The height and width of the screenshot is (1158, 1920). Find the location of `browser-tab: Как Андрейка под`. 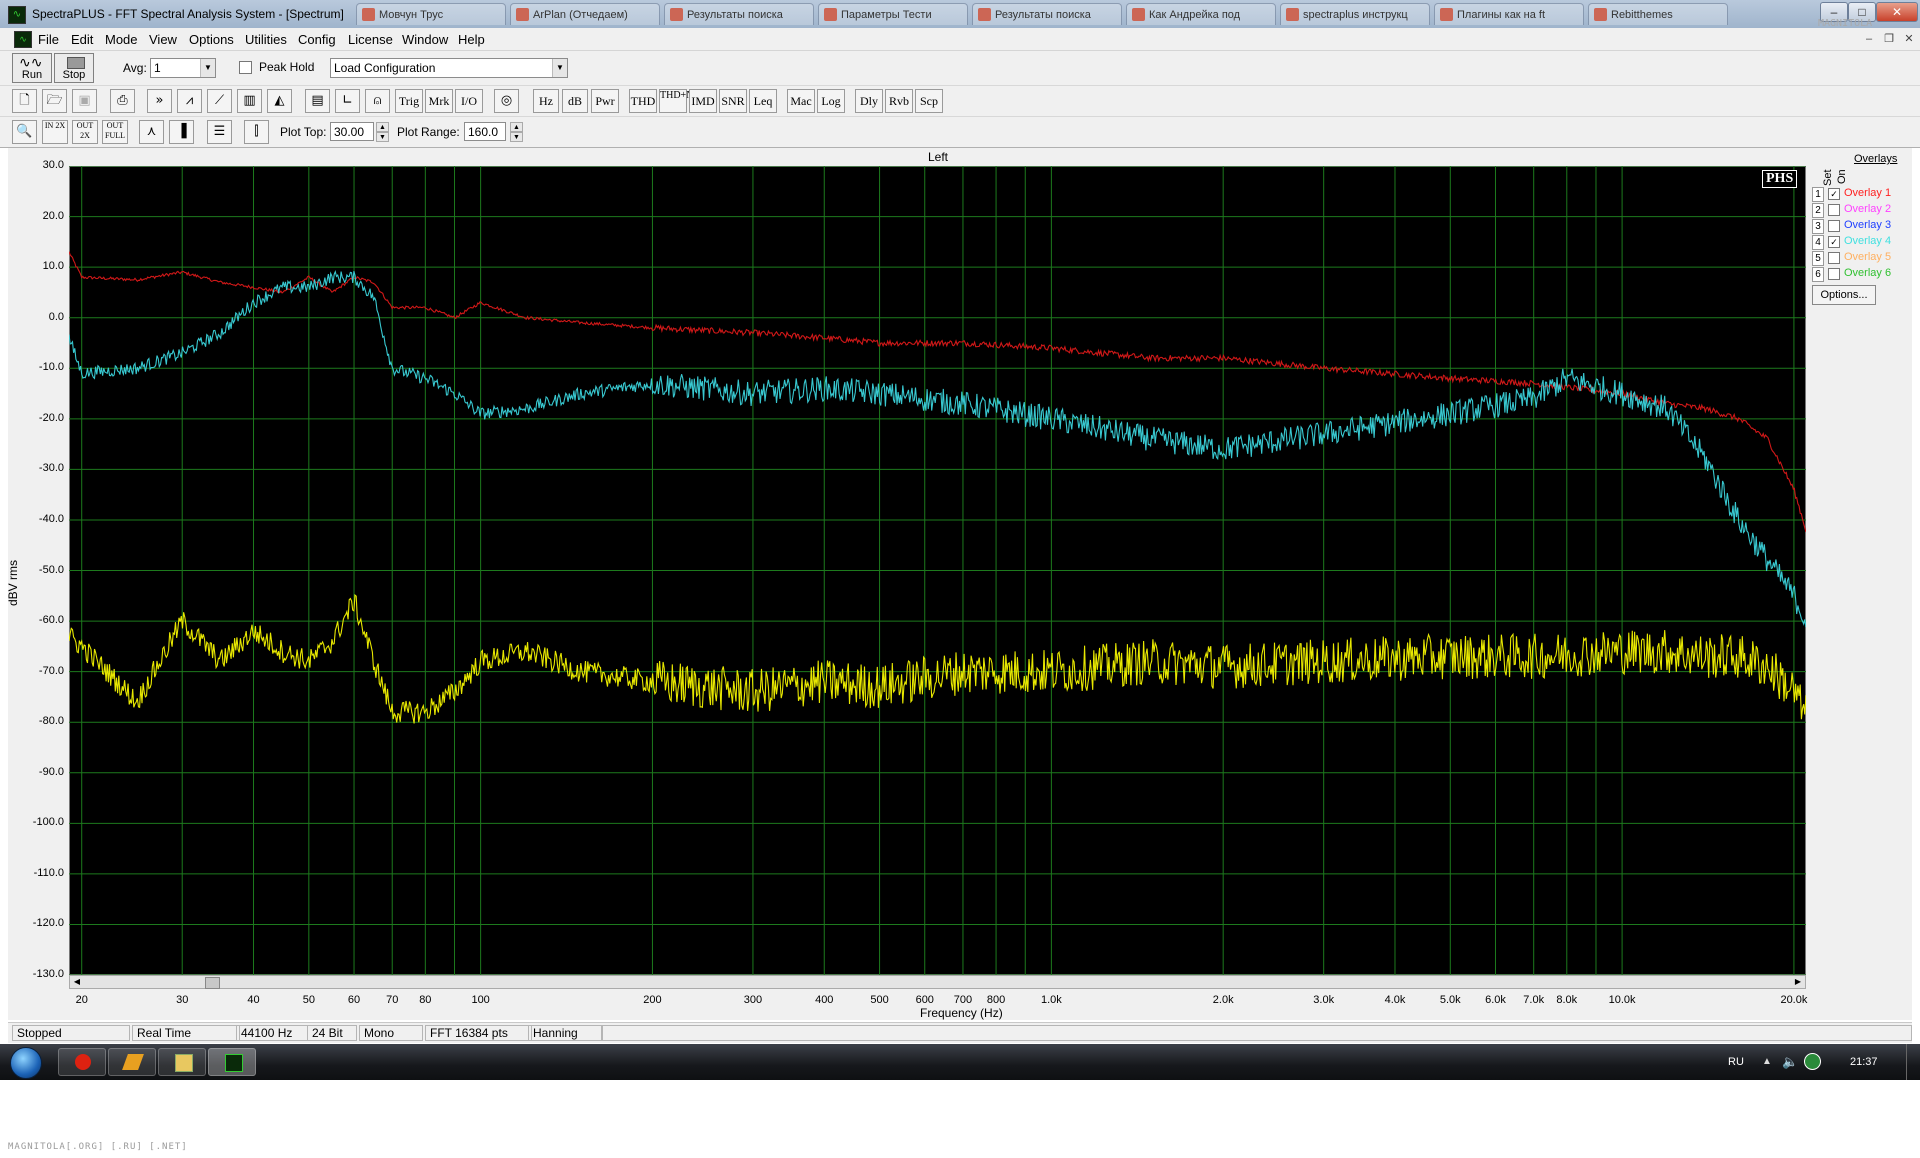

browser-tab: Как Андрейка под is located at coordinates (1201, 14).